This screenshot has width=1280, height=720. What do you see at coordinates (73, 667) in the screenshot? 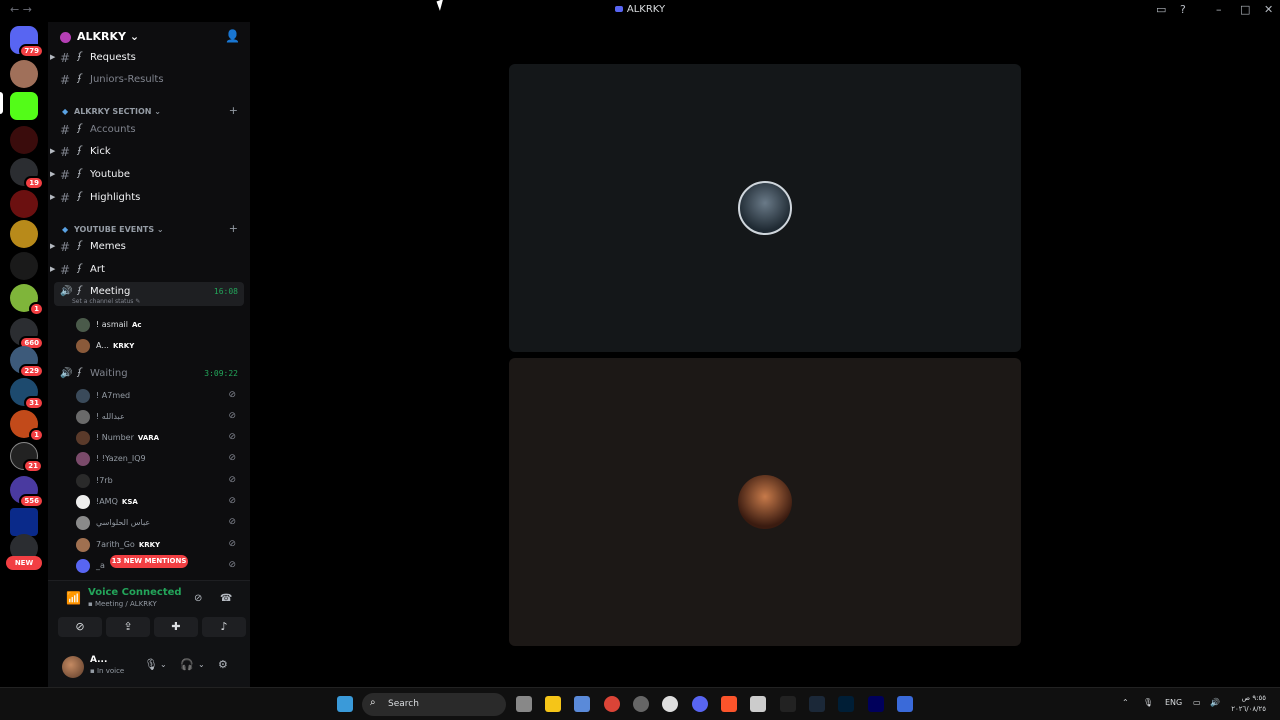
I see `user-avatar` at bounding box center [73, 667].